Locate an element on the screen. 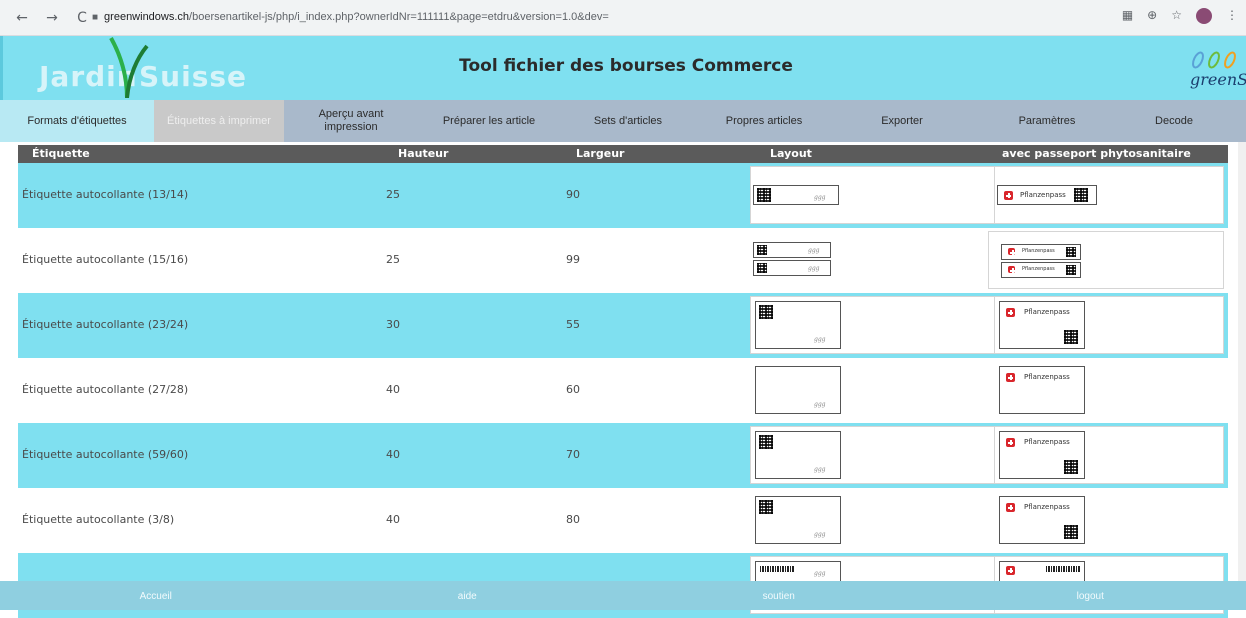  header-layout: Layout is located at coordinates (791, 153).